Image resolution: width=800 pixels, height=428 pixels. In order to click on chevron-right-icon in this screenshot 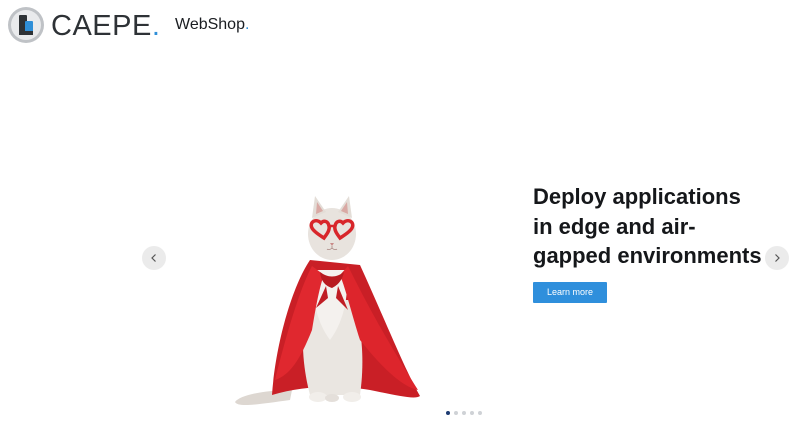, I will do `click(777, 258)`.